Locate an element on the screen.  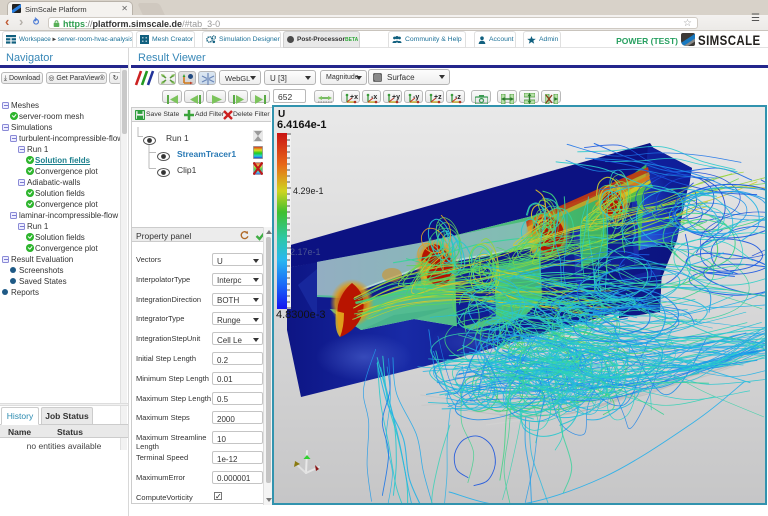
svg-text: +x is located at coordinates (354, 97).